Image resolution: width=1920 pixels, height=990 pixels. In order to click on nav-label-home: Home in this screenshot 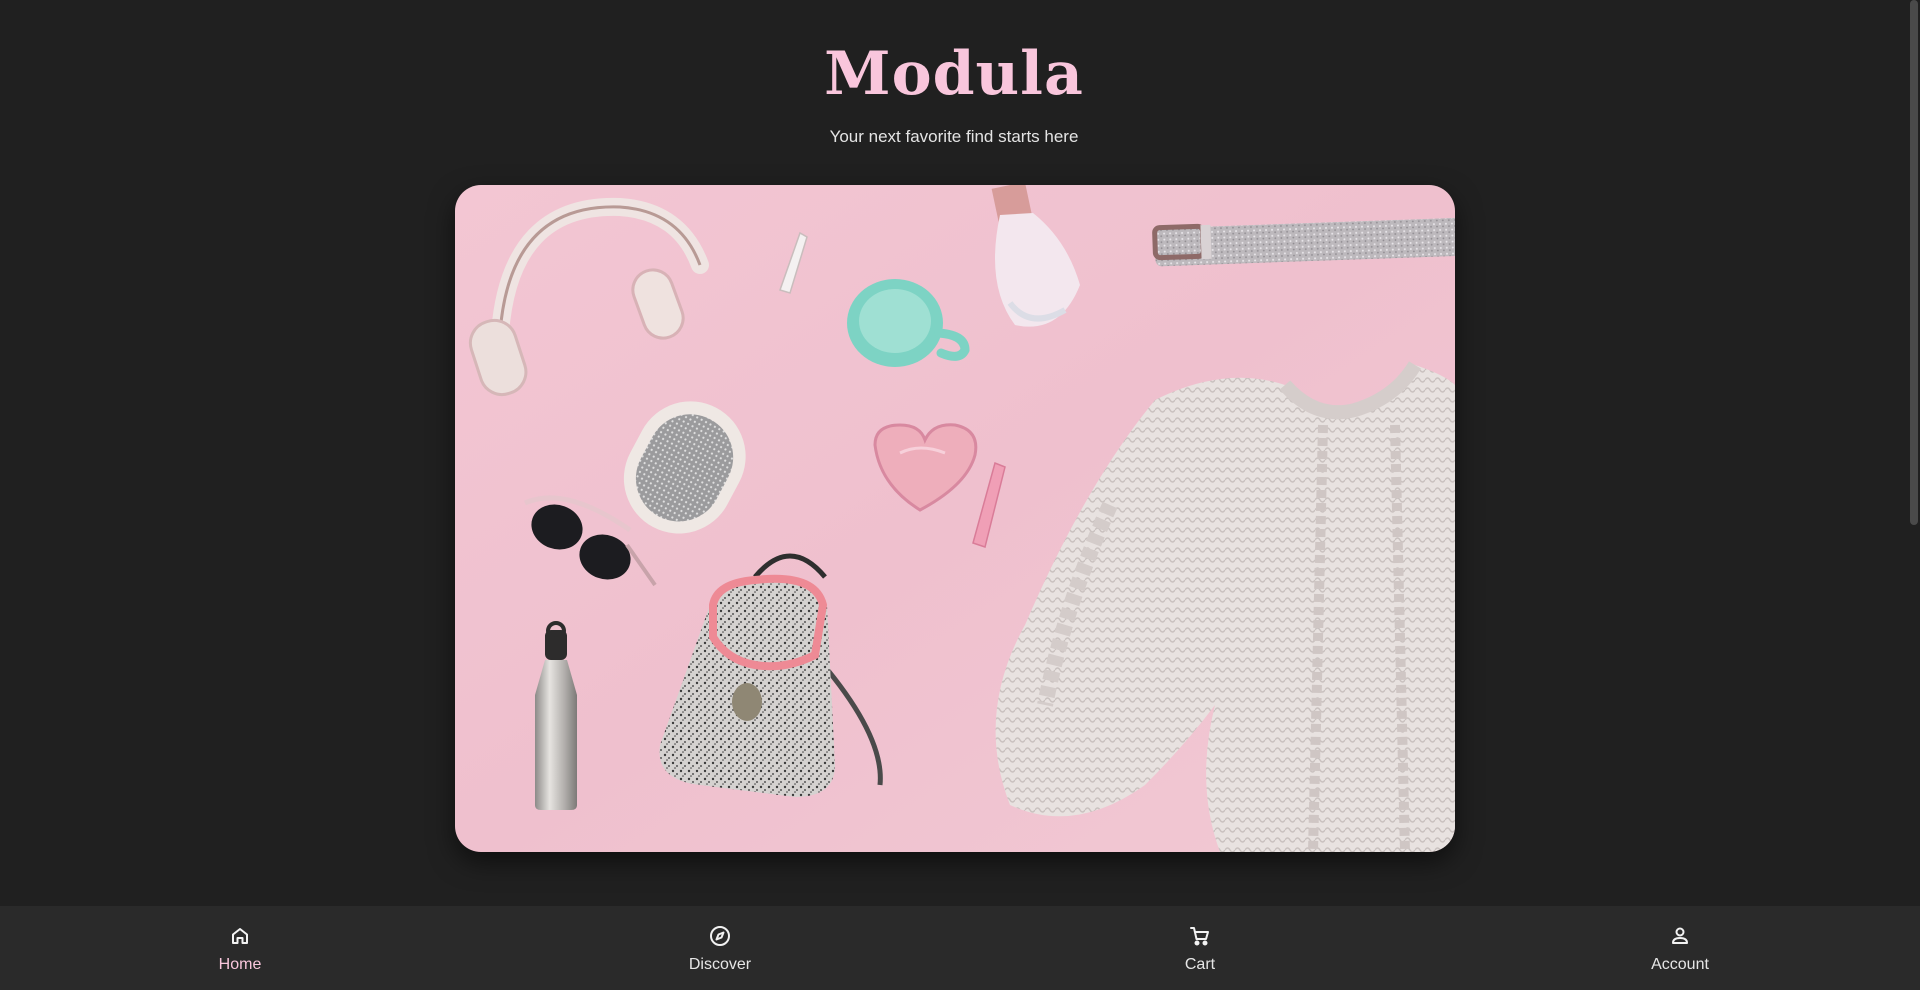, I will do `click(240, 964)`.